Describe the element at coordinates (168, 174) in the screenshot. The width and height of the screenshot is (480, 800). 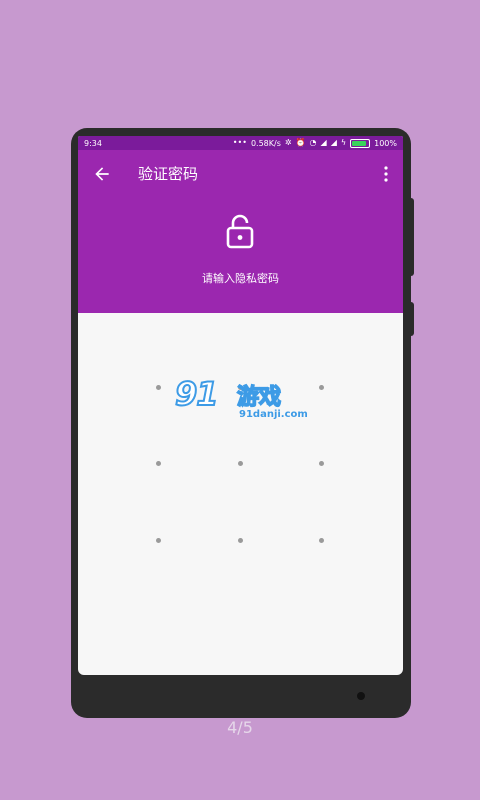
I see `page-title: 验证密码` at that location.